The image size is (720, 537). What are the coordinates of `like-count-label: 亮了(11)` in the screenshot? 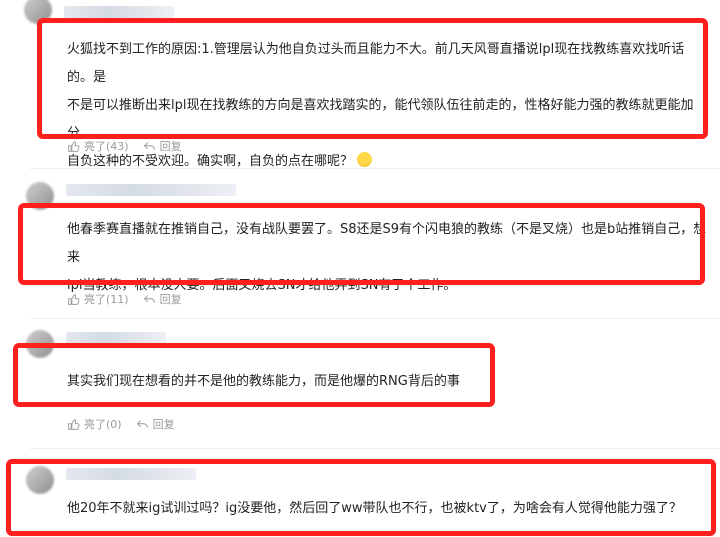 It's located at (106, 299).